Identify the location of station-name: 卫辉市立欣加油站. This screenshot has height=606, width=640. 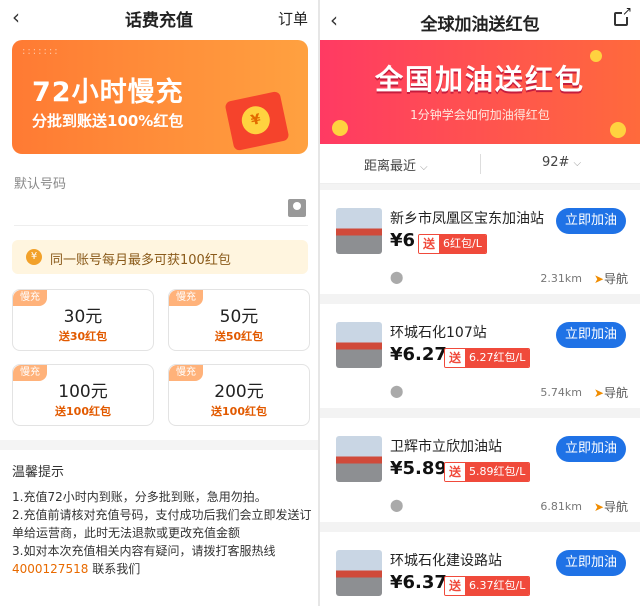
(446, 447).